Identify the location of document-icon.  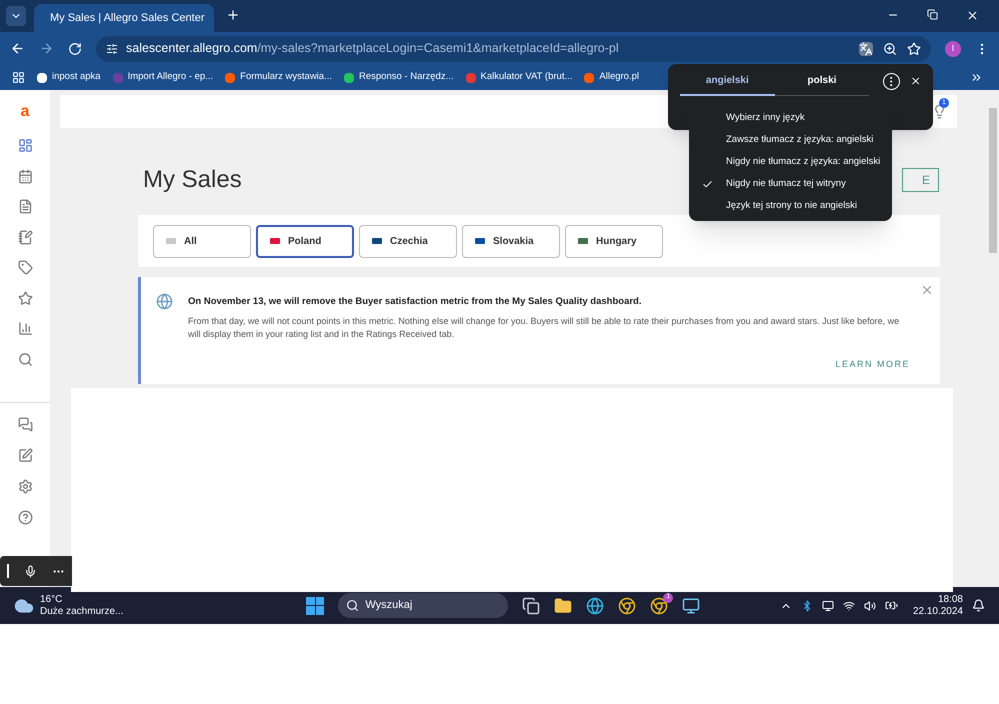
(25, 206).